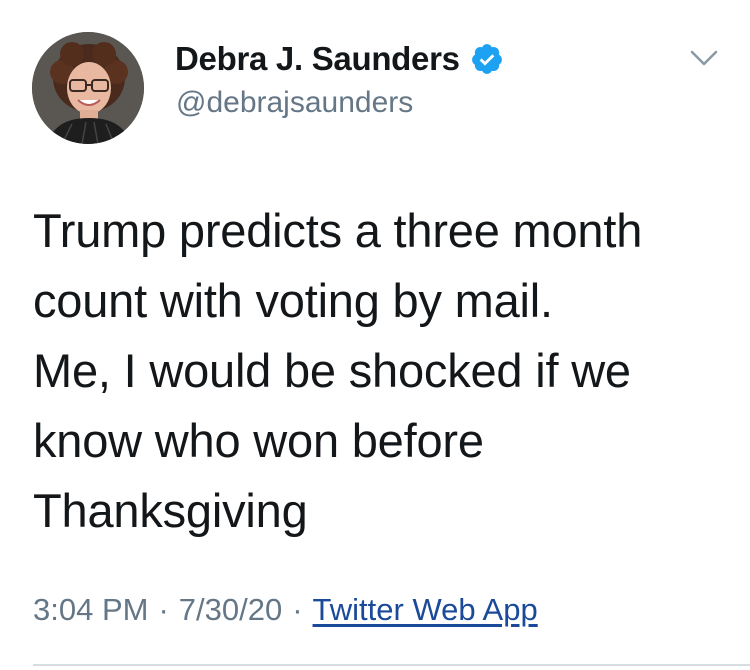 The width and height of the screenshot is (750, 670). I want to click on tweet-source-link: Twitter Web App, so click(425, 610).